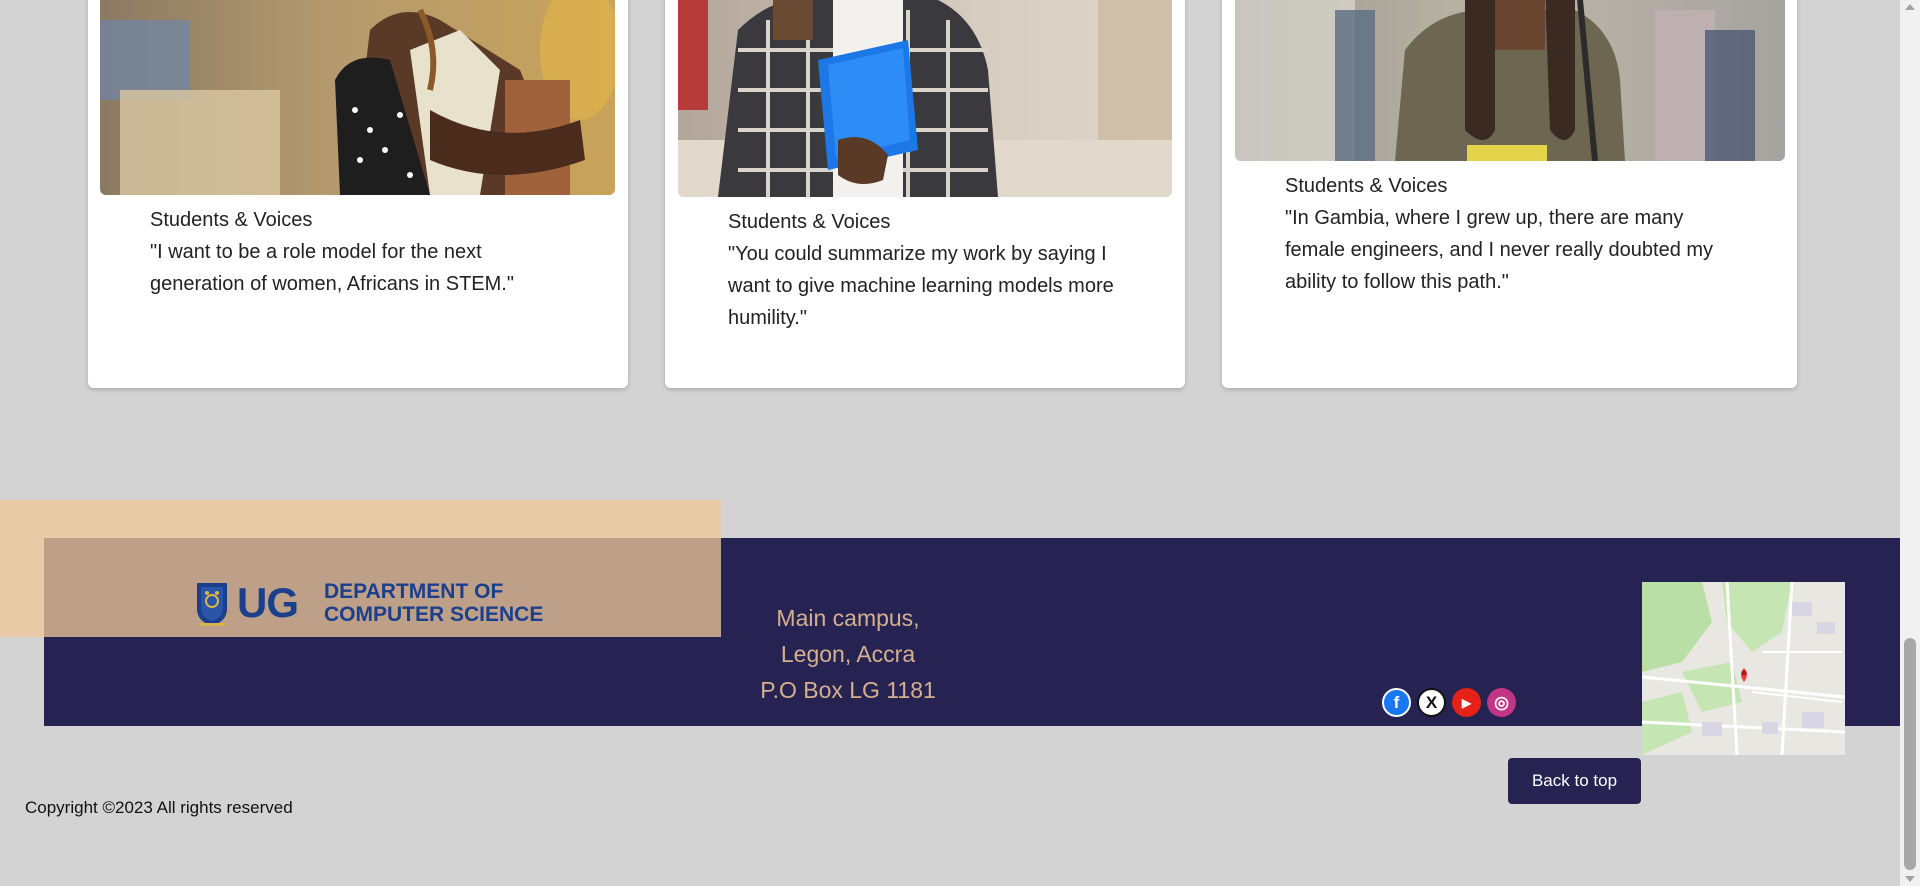 Image resolution: width=1920 pixels, height=886 pixels. Describe the element at coordinates (159, 807) in the screenshot. I see `copyright-text: Copyright ©2023 All rights reserved` at that location.